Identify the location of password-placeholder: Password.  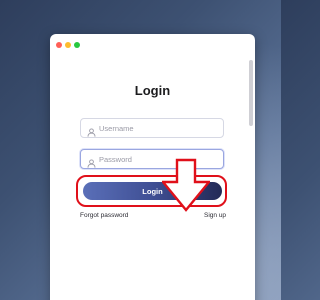
(115, 159).